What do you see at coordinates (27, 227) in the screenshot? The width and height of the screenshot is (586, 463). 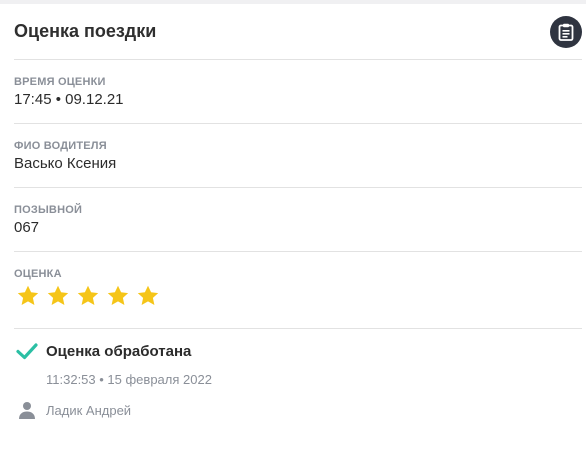 I see `callsign-value: 067` at bounding box center [27, 227].